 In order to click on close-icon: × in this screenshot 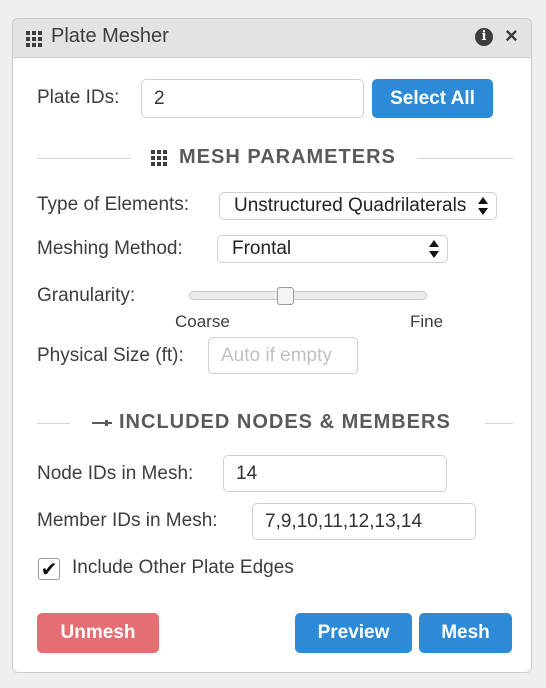, I will do `click(511, 36)`.